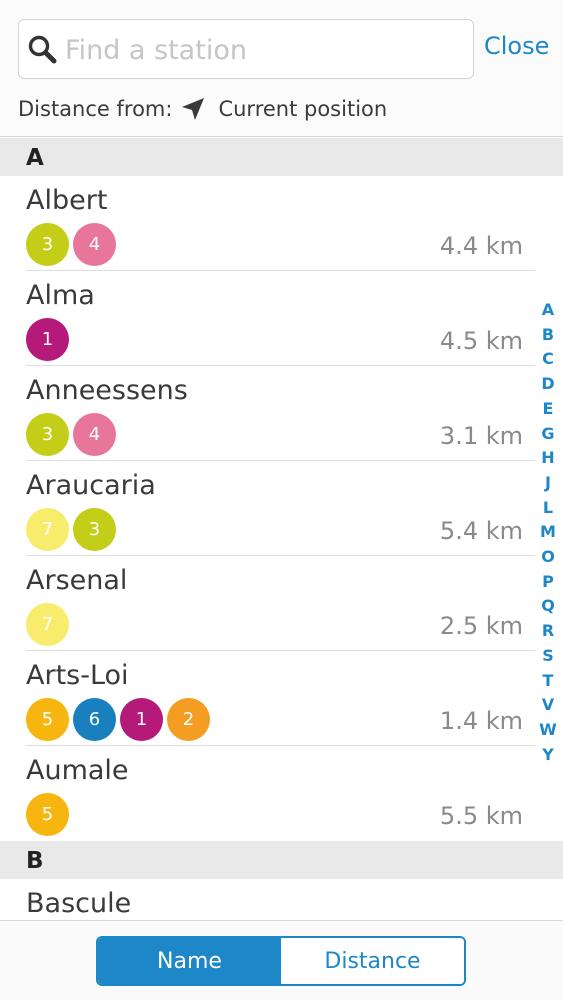  I want to click on distance-from-row: Distance from: Current position, so click(202, 109).